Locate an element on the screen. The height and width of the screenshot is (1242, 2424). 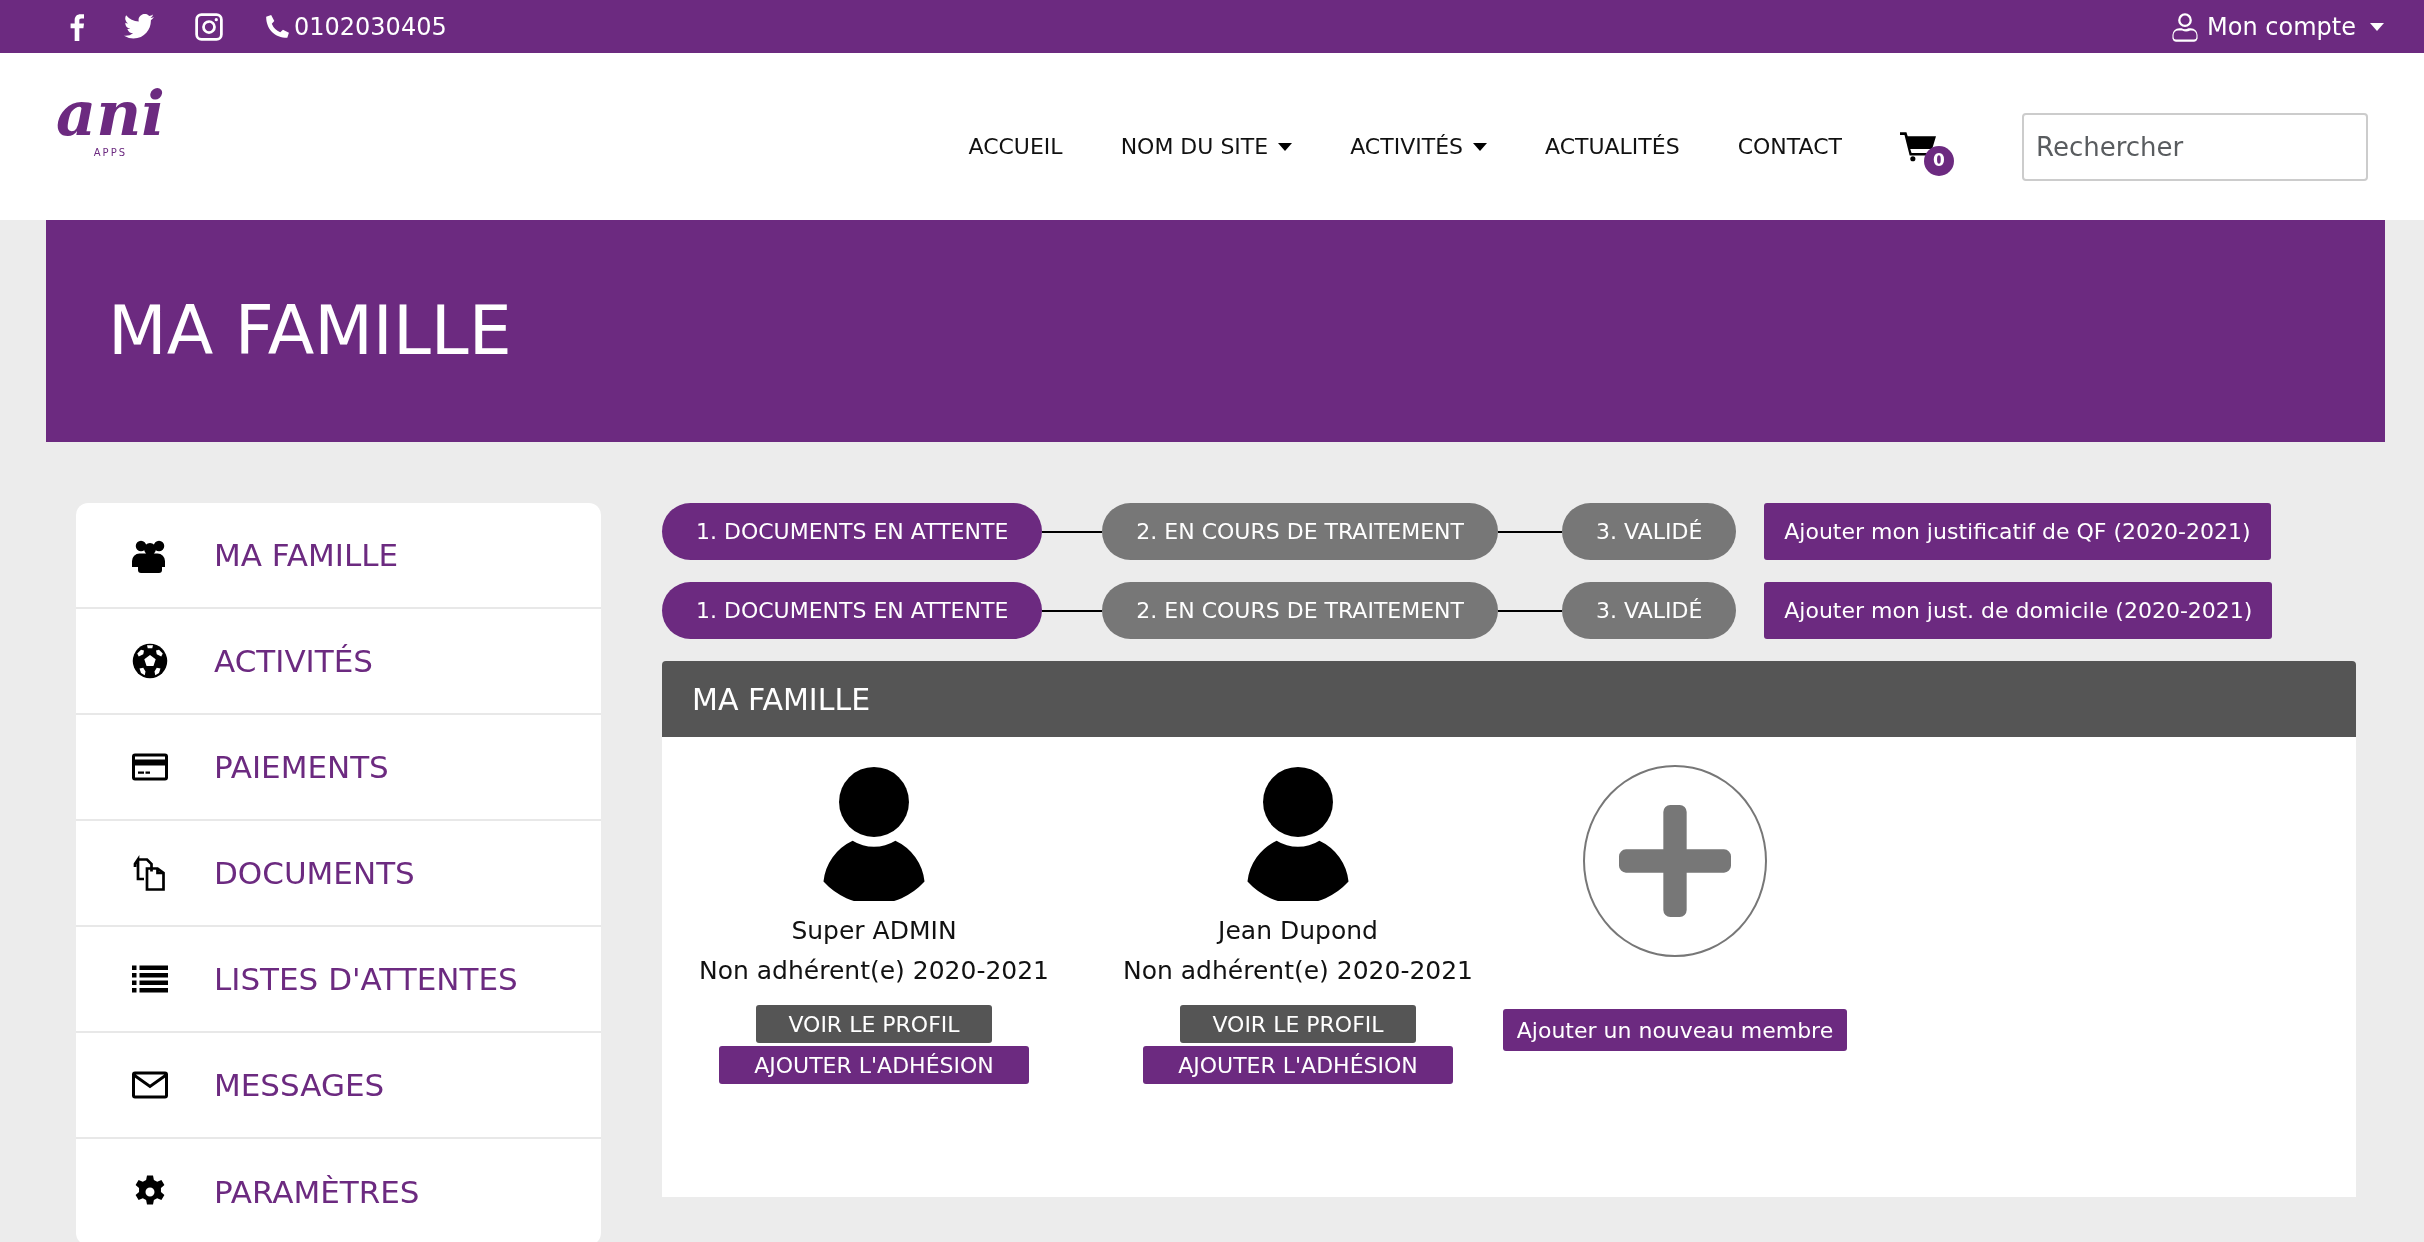
twitter-icon is located at coordinates (139, 26).